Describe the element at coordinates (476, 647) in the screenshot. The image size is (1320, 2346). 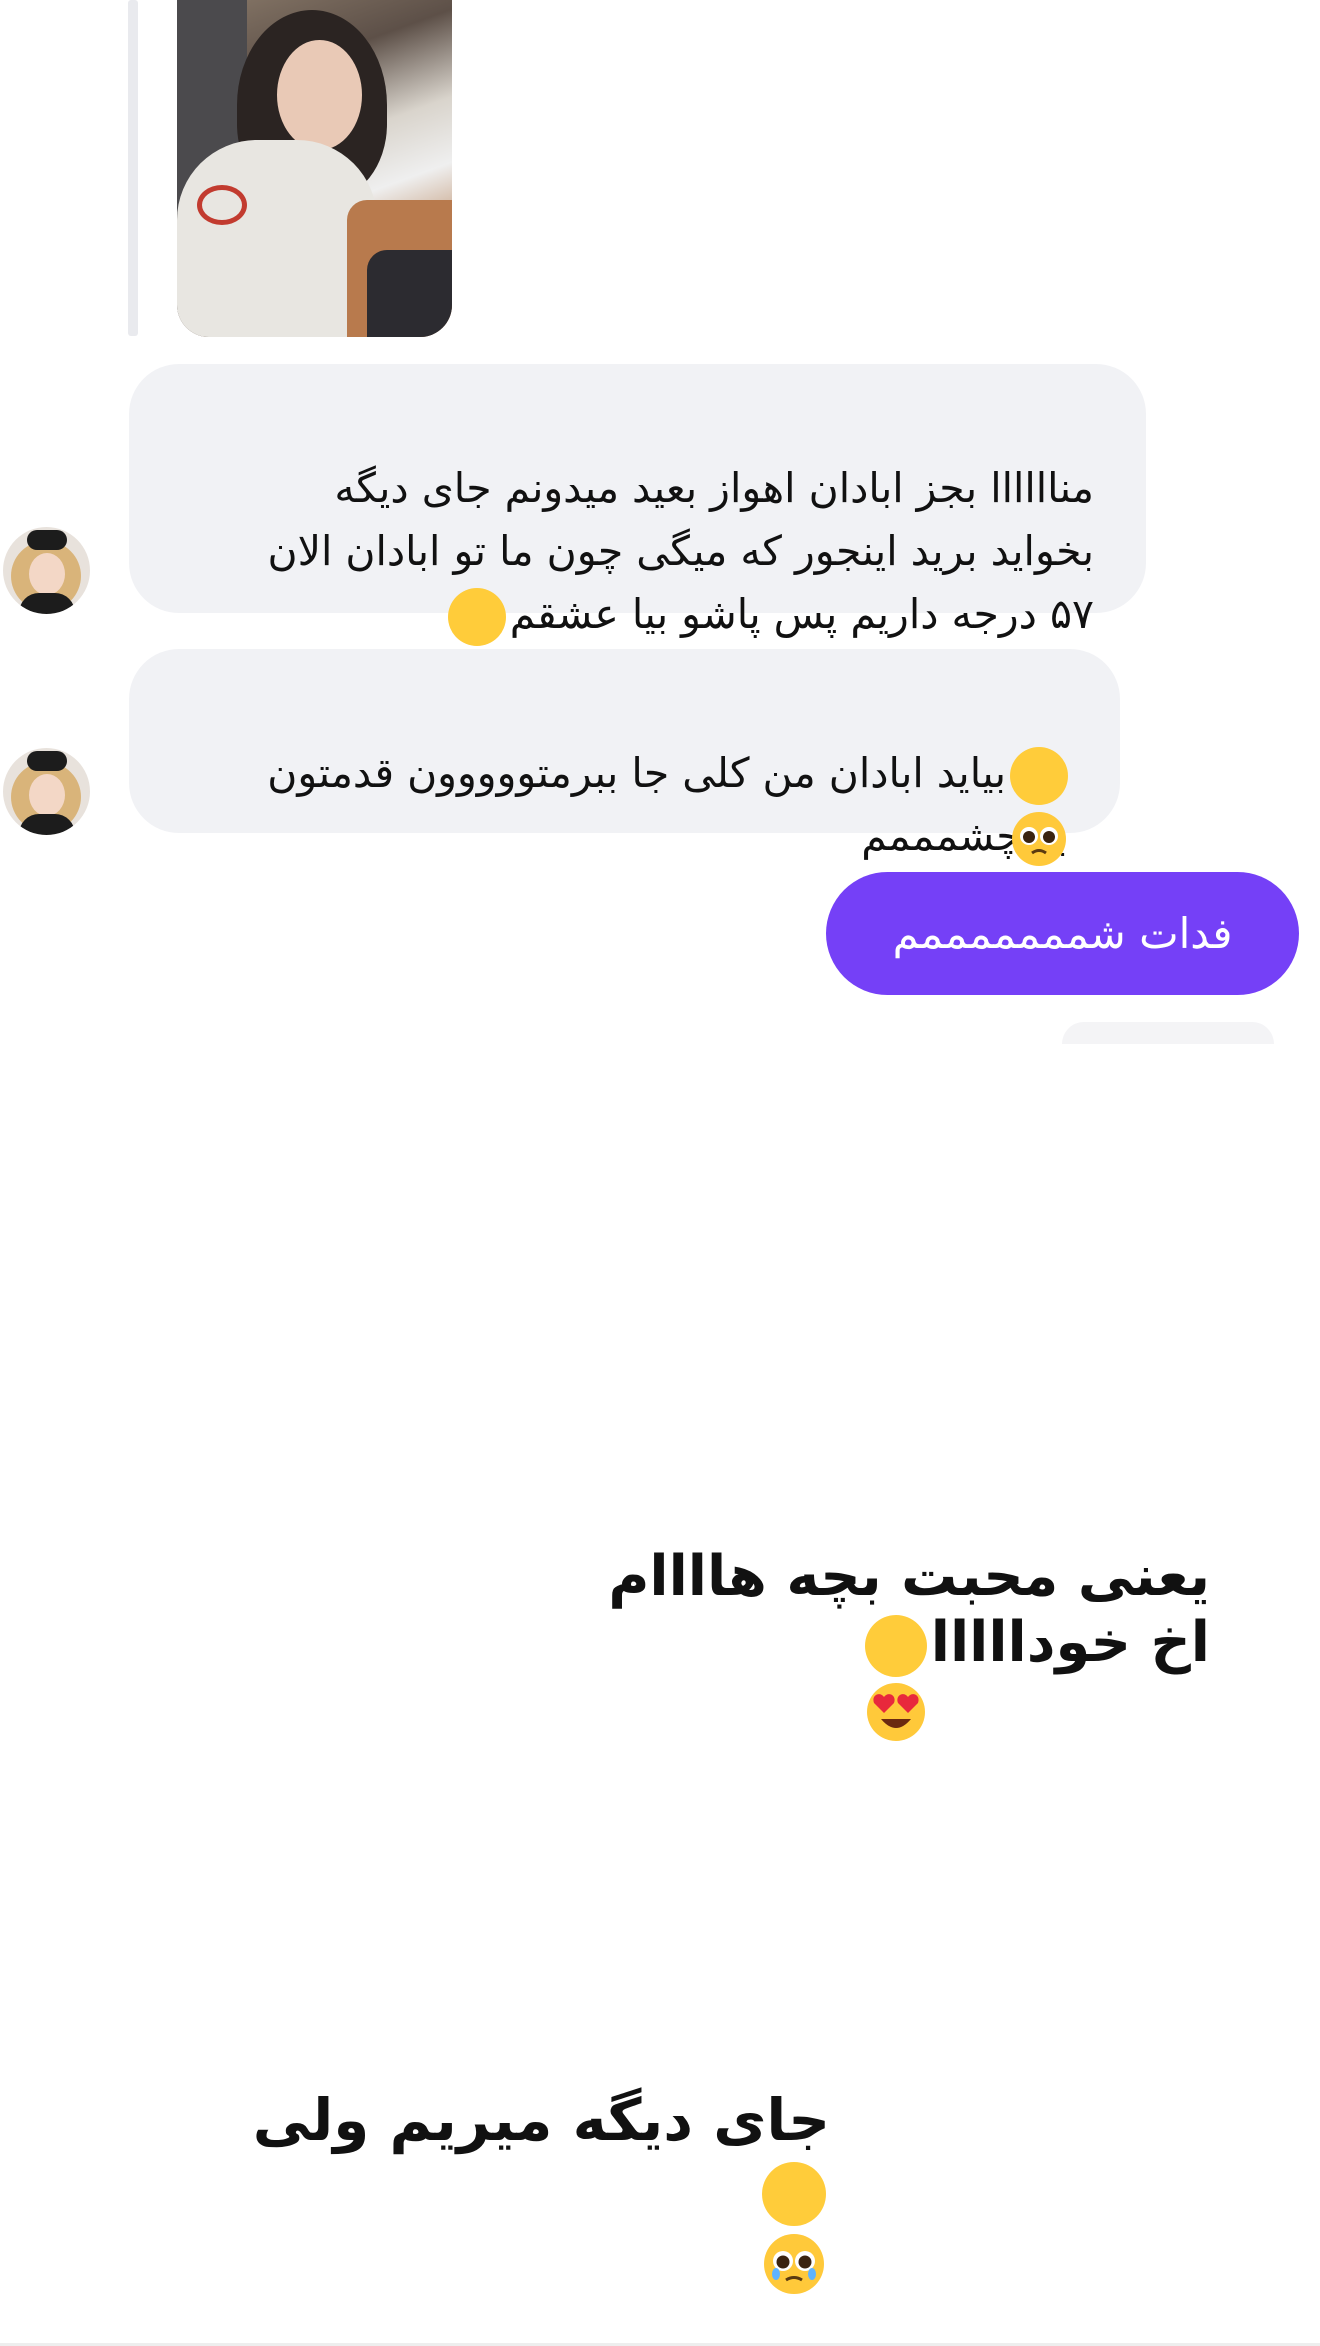
I see `tears-of-joy-emoji-icon` at that location.